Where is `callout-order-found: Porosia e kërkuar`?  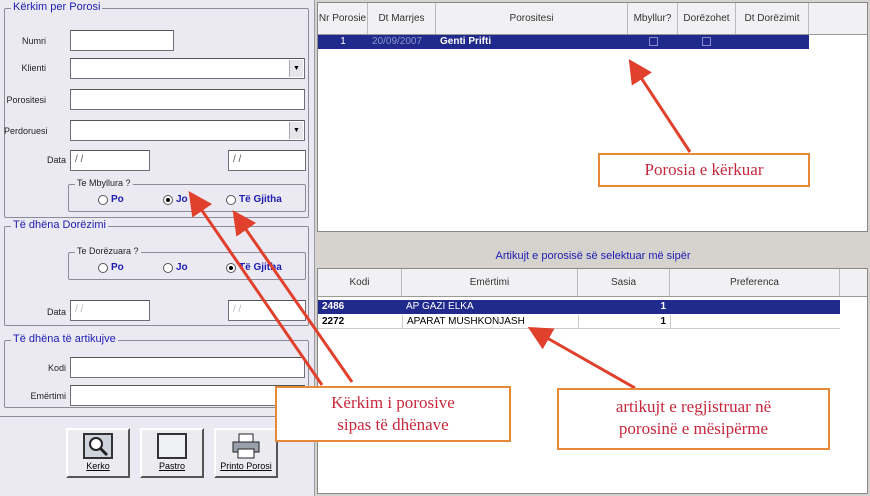
callout-order-found: Porosia e kërkuar is located at coordinates (704, 170).